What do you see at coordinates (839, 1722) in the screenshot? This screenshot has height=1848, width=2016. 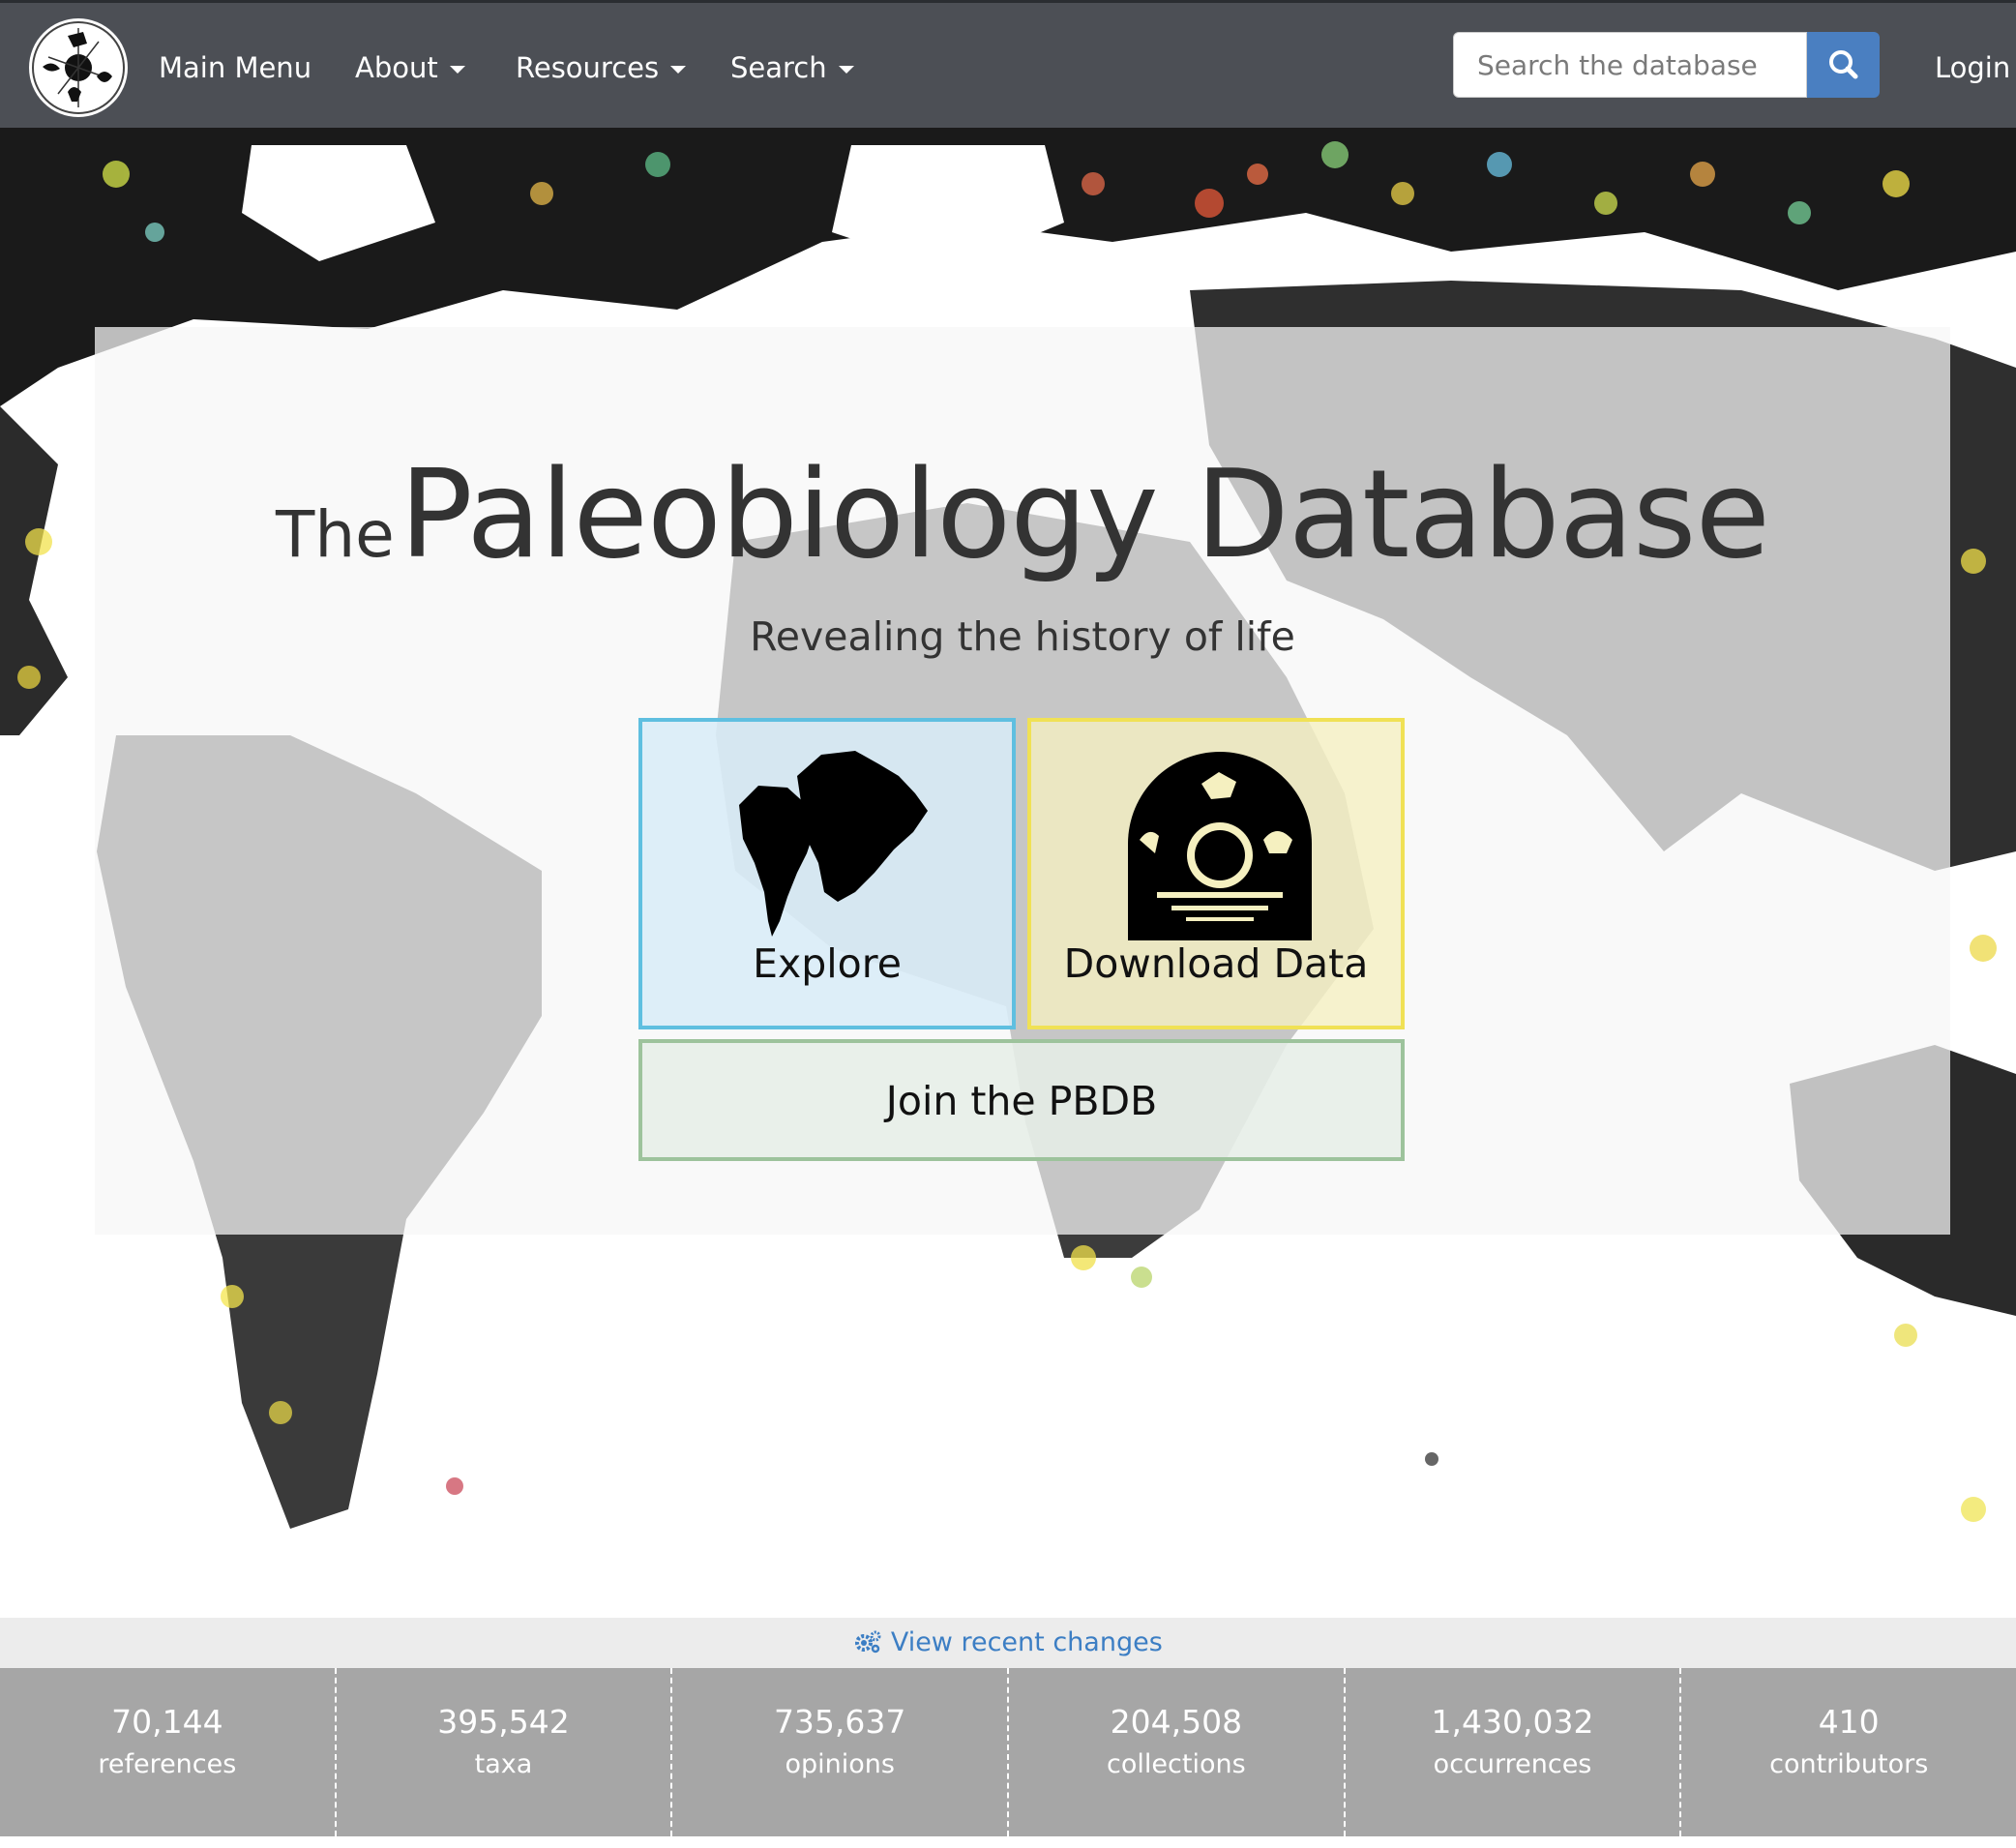 I see `stat-value: 735,637` at bounding box center [839, 1722].